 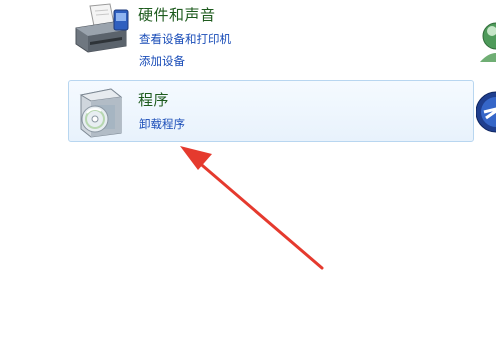 I want to click on programs-disc-icon, so click(x=105, y=113).